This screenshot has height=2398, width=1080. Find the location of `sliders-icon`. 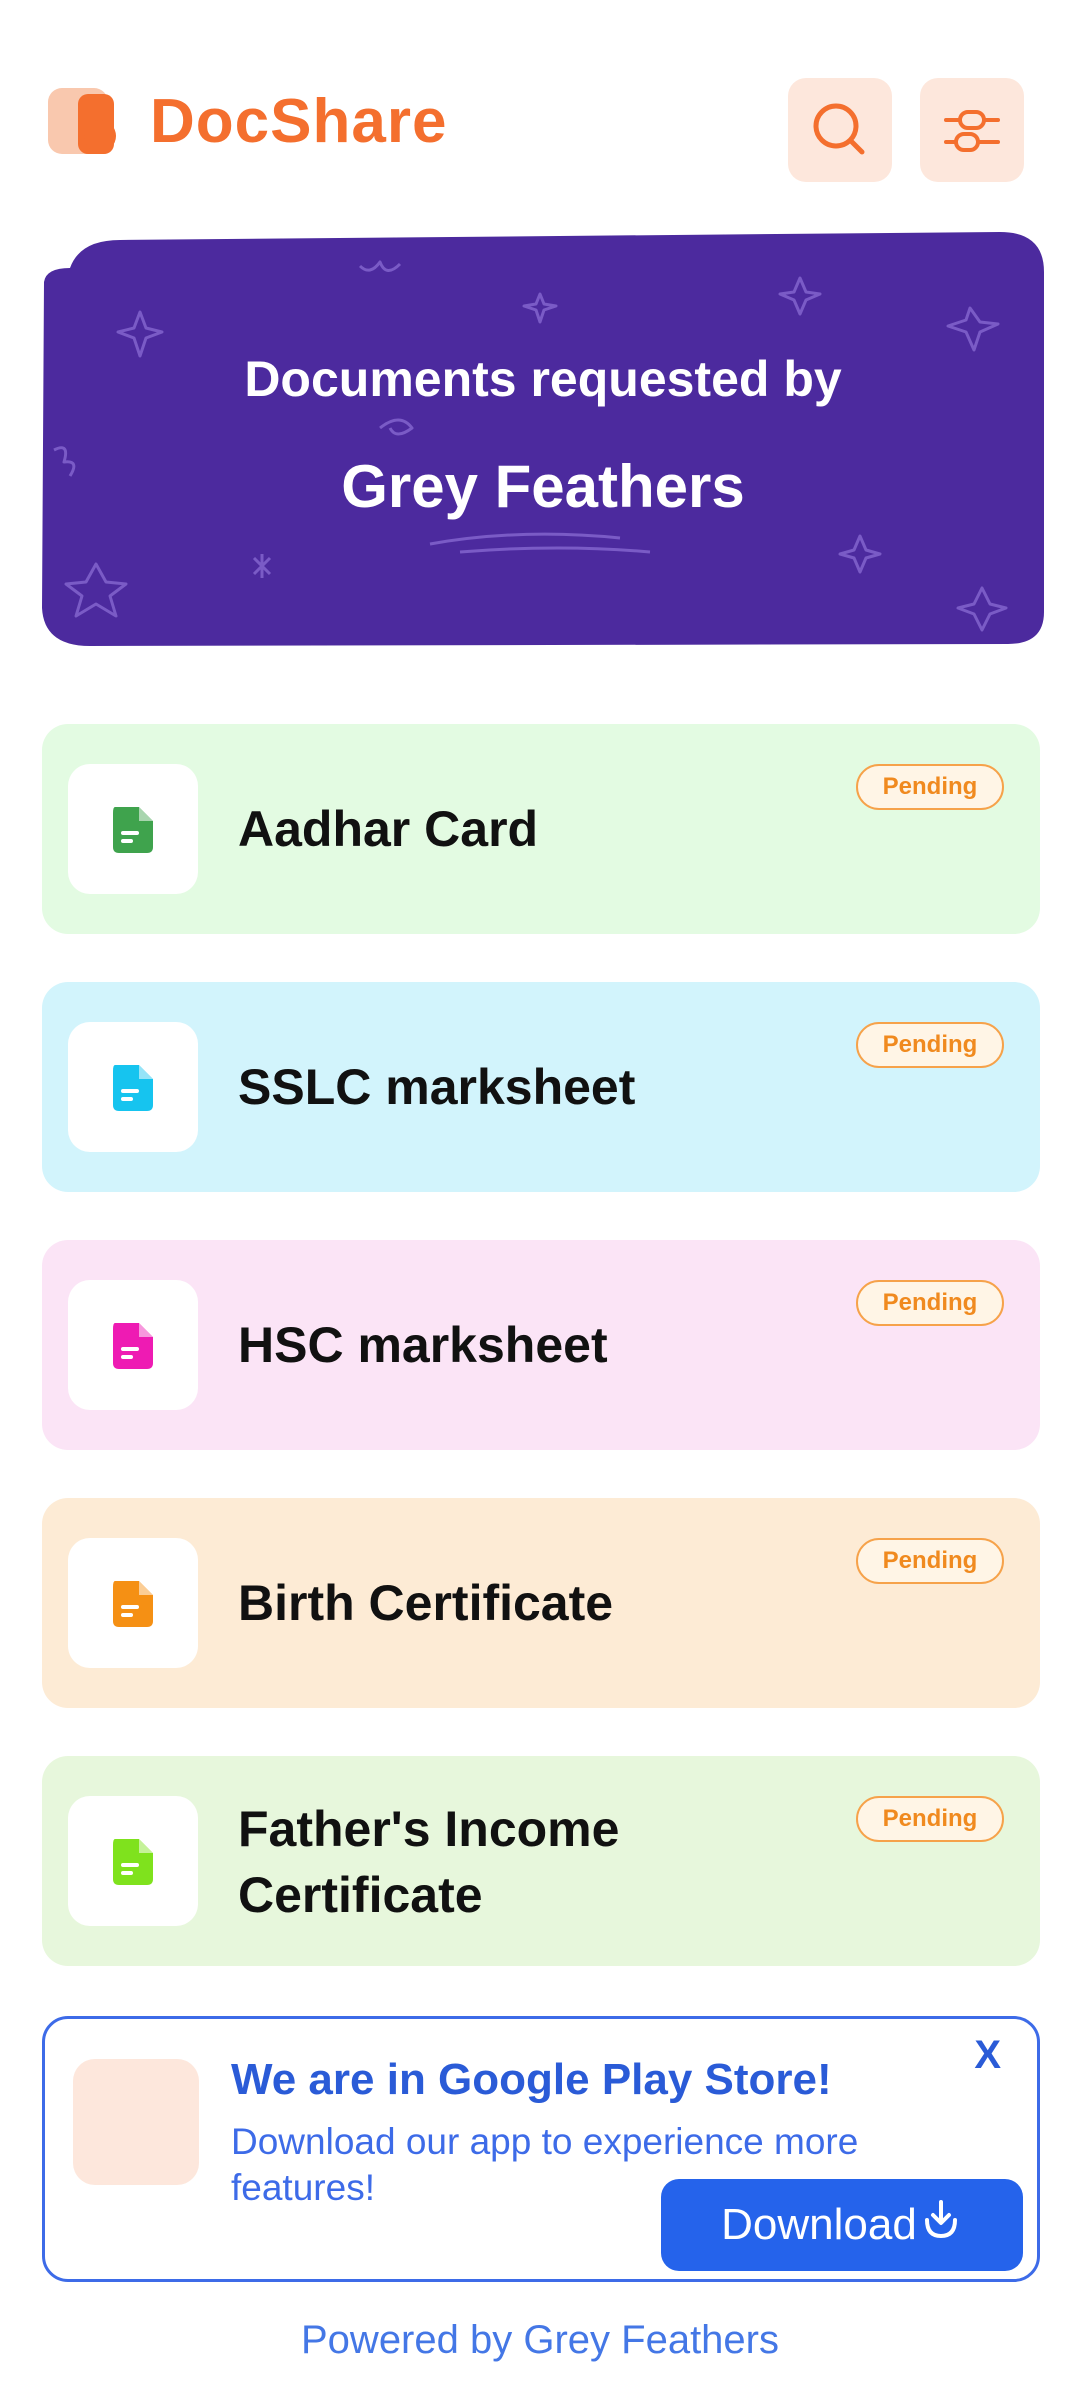

sliders-icon is located at coordinates (972, 131).